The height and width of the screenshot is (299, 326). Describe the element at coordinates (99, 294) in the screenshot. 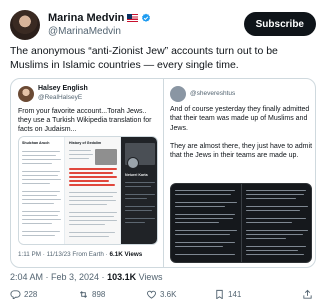

I see `repost-count: 898` at that location.